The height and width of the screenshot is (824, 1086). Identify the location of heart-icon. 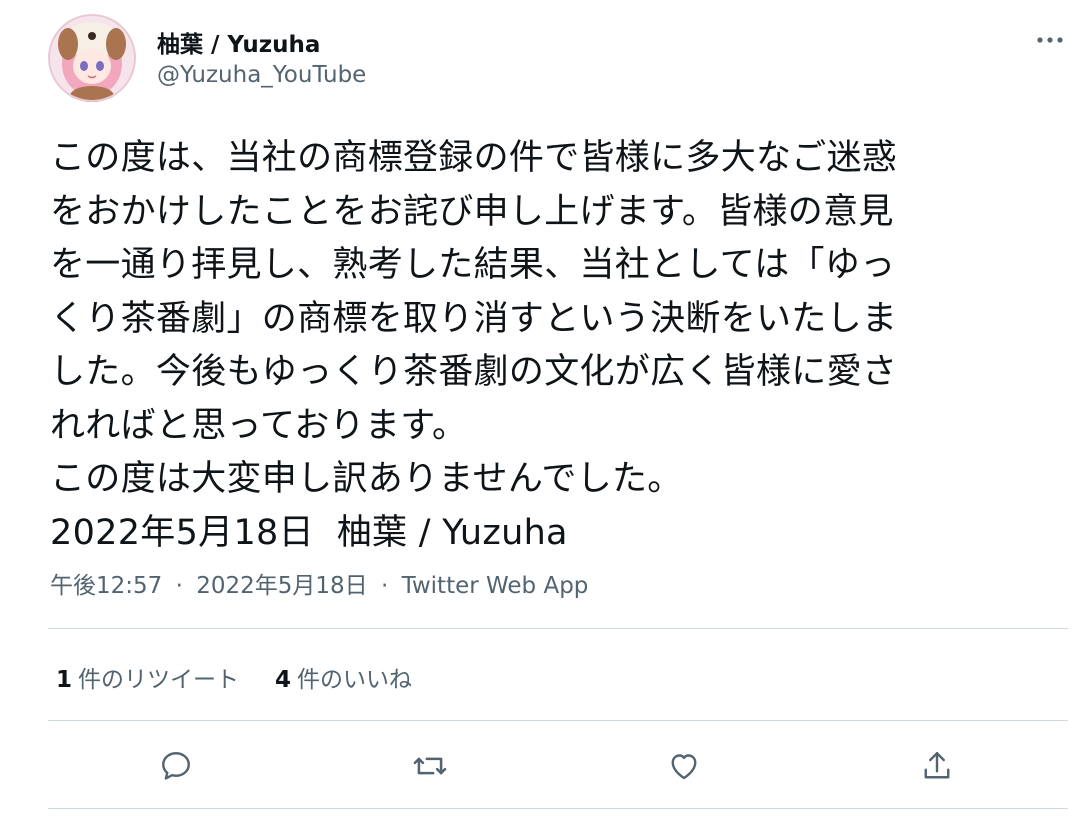
(684, 767).